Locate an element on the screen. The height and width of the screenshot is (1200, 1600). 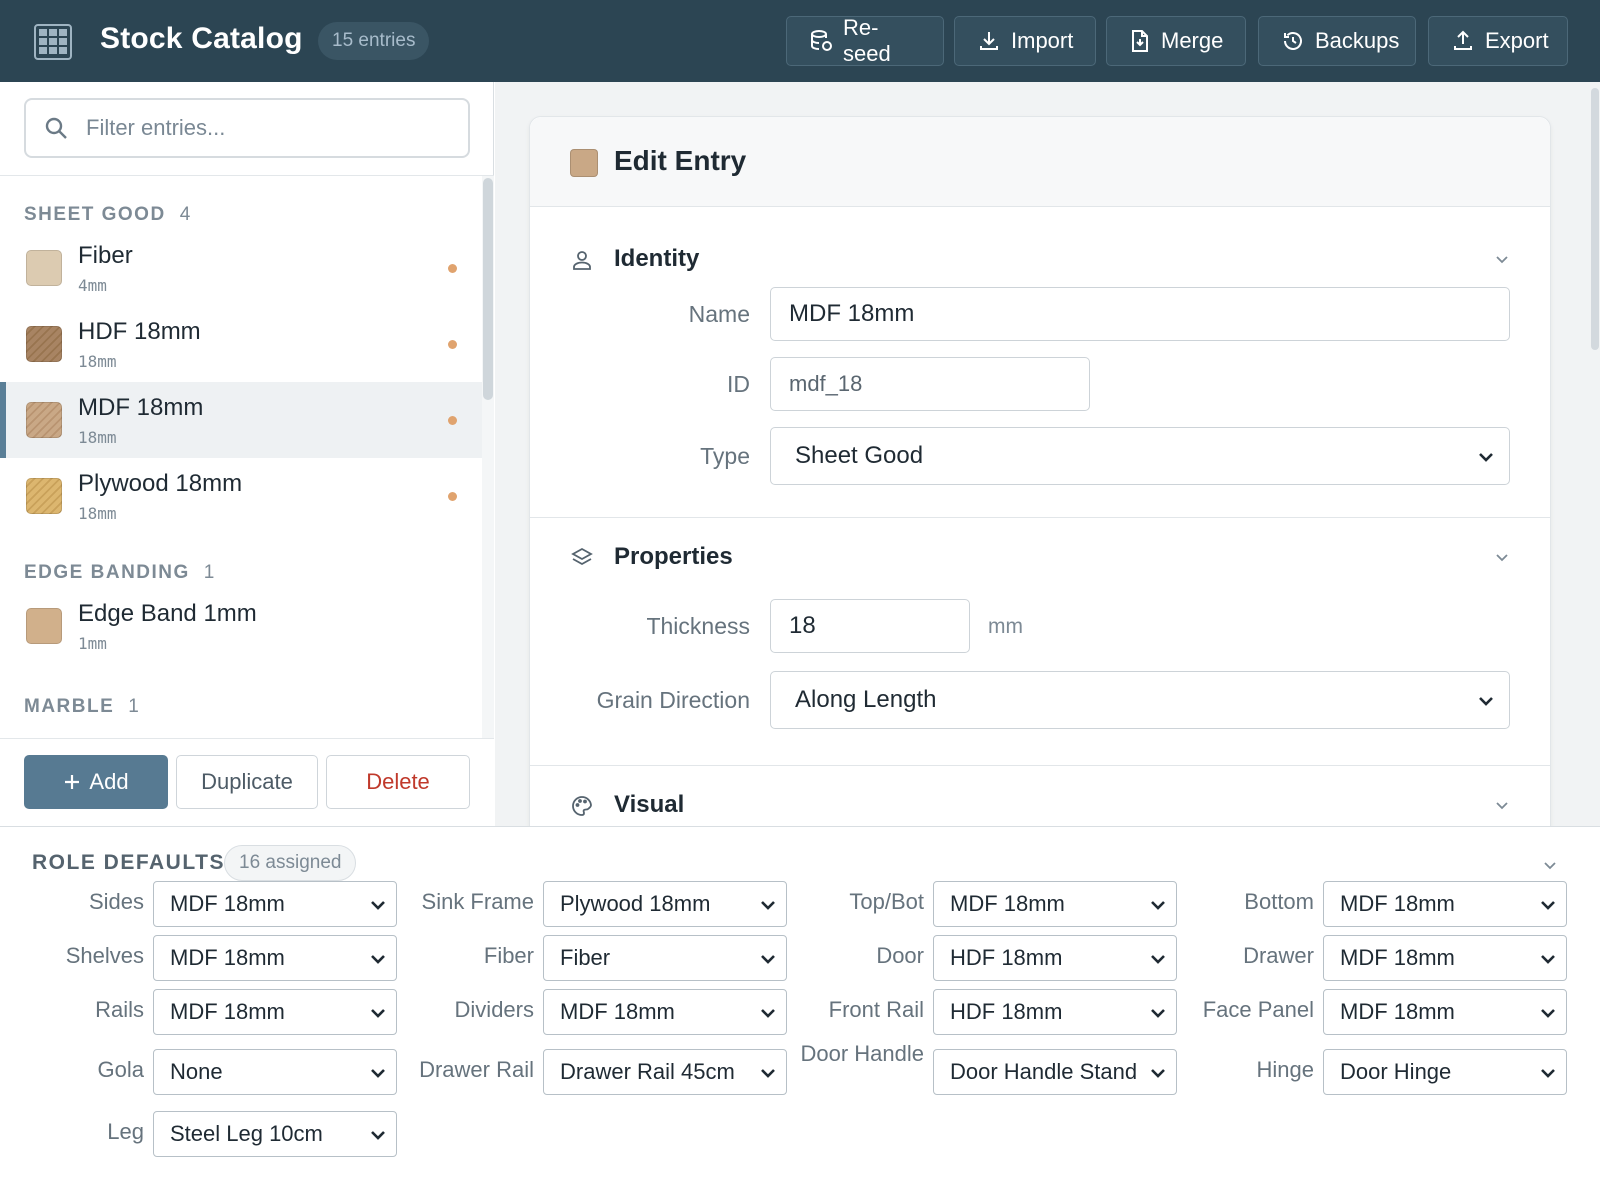
export-button: Export is located at coordinates (1498, 41).